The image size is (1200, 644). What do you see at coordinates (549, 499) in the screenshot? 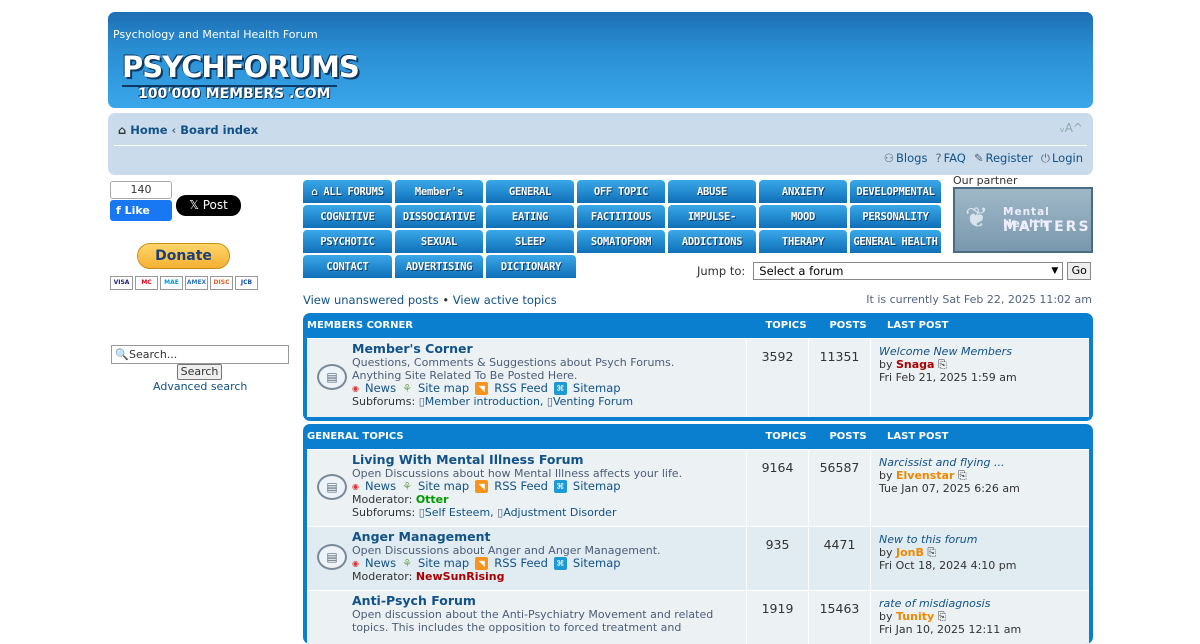
I see `moderator: Moderator: Otter` at bounding box center [549, 499].